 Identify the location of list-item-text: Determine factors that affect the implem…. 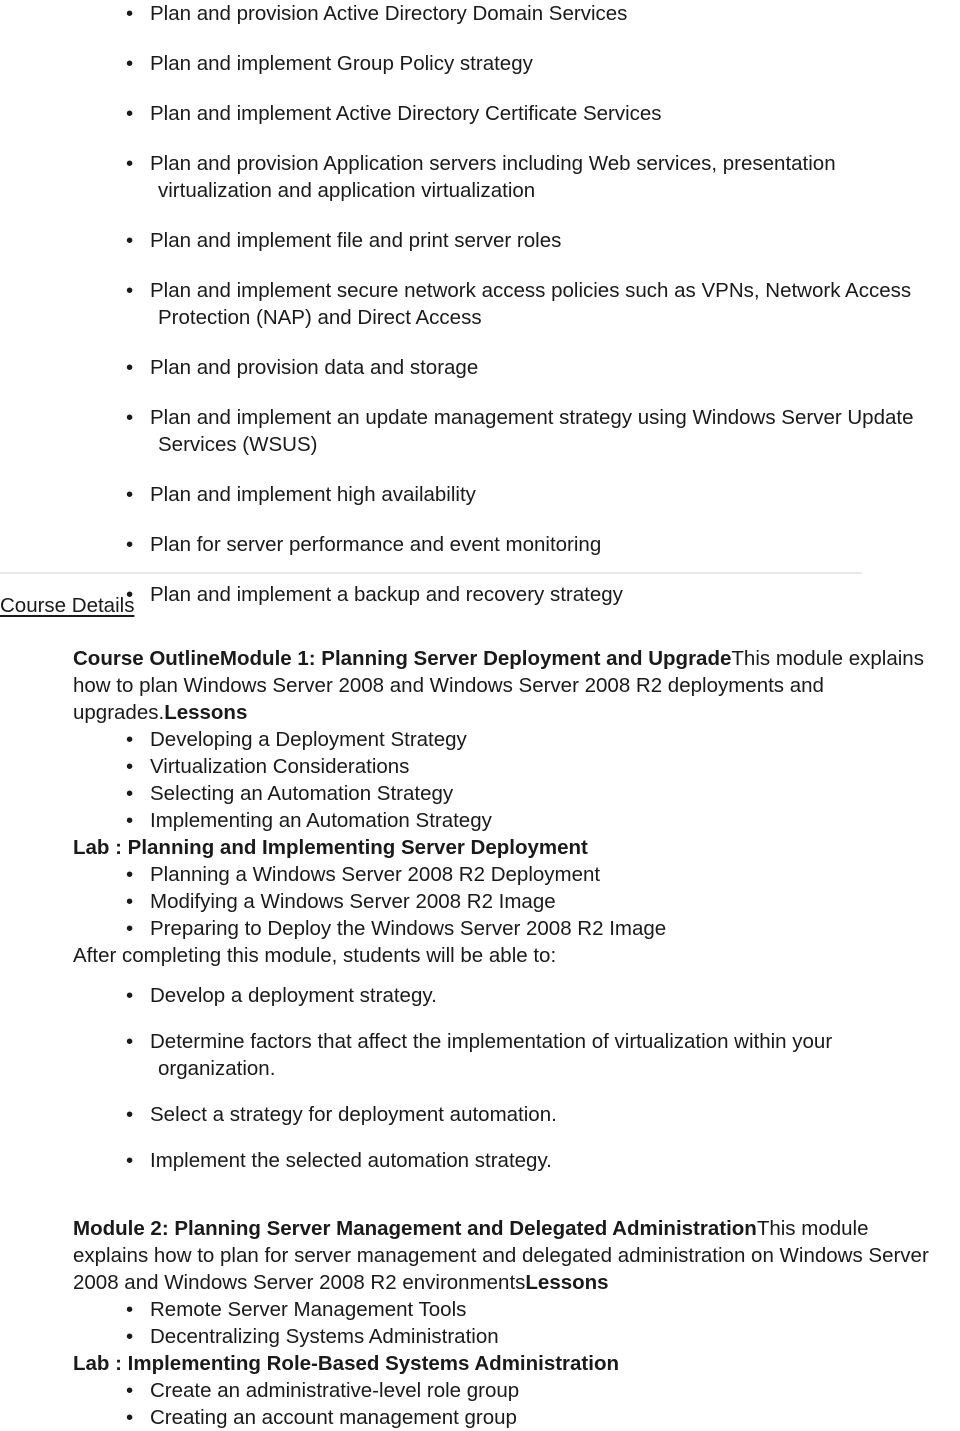
(491, 1055).